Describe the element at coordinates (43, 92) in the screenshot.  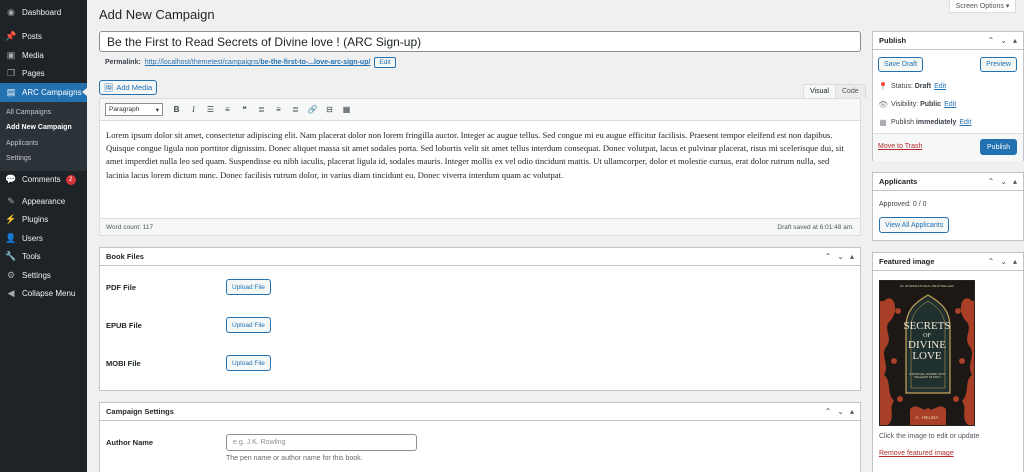
I see `sidebar-item-arc-campaigns: ▤ ARC Campaigns` at that location.